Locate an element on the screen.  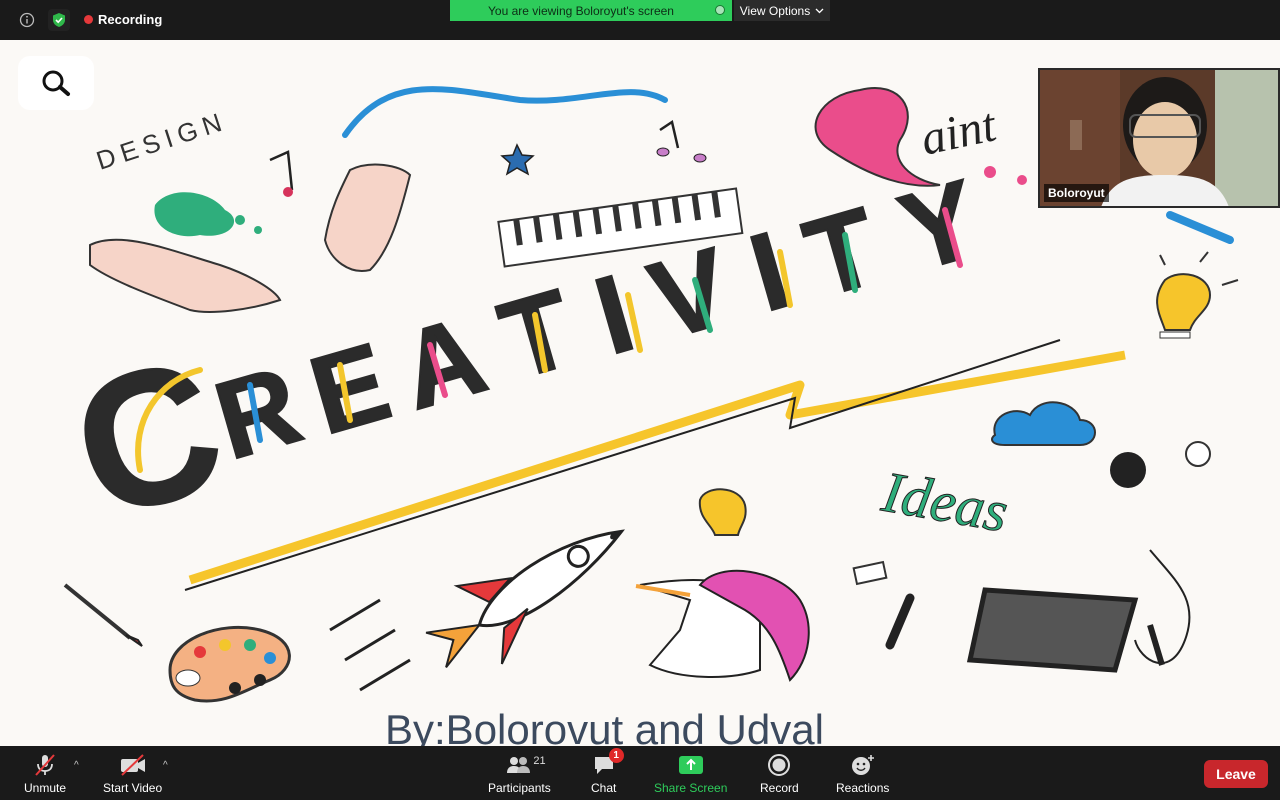
svg-text: Ideas is located at coordinates (945, 502).